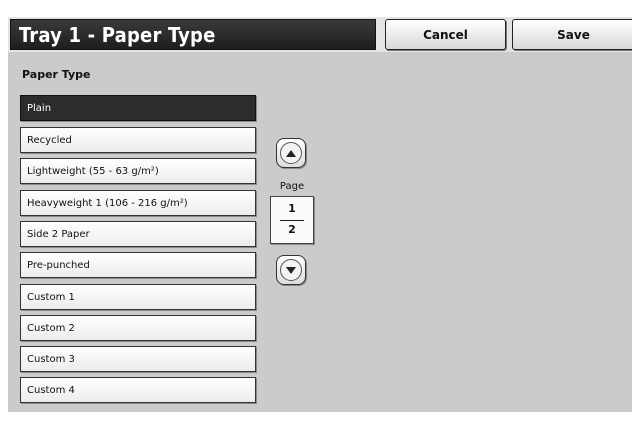  I want to click on page-title: Tray 1 - Paper Type, so click(117, 35).